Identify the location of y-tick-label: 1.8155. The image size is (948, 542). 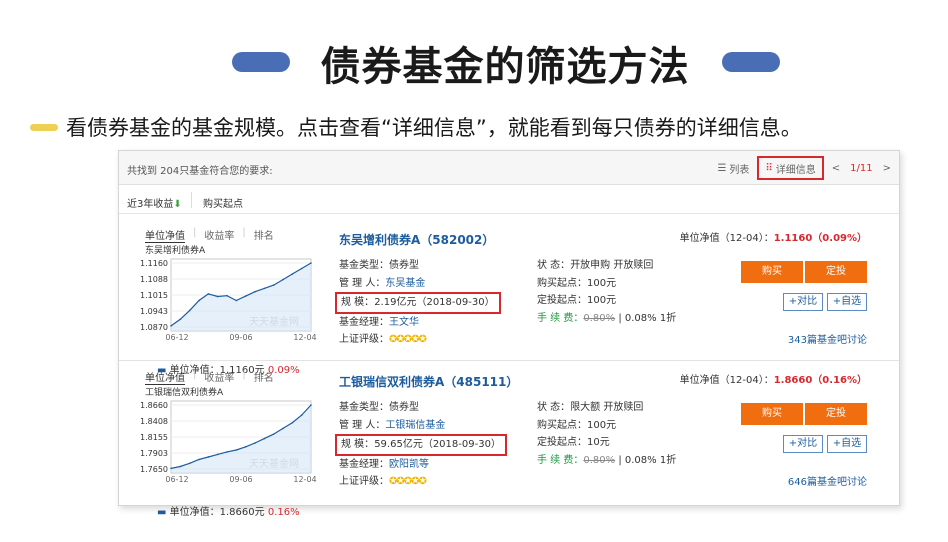
(154, 437).